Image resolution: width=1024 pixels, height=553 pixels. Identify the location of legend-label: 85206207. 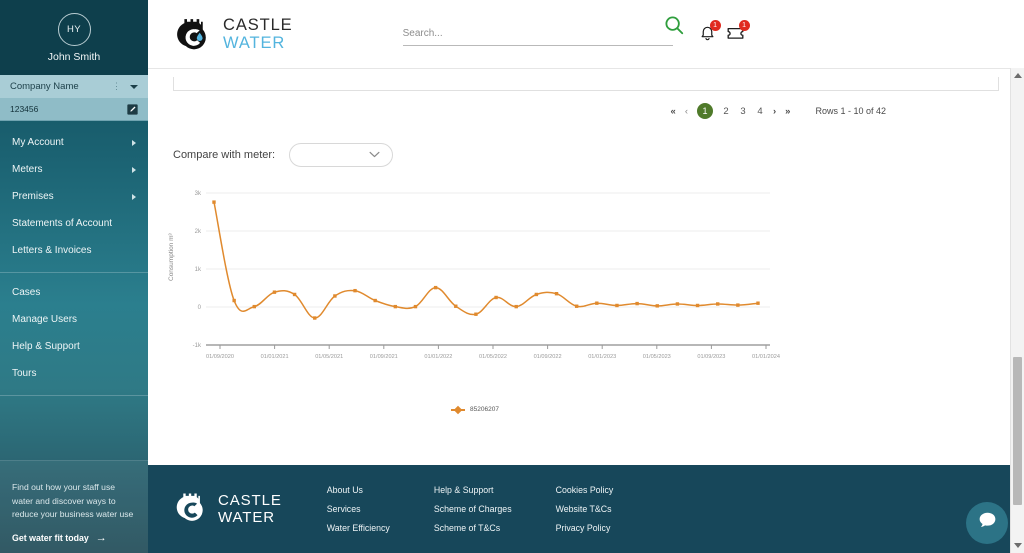
(484, 409).